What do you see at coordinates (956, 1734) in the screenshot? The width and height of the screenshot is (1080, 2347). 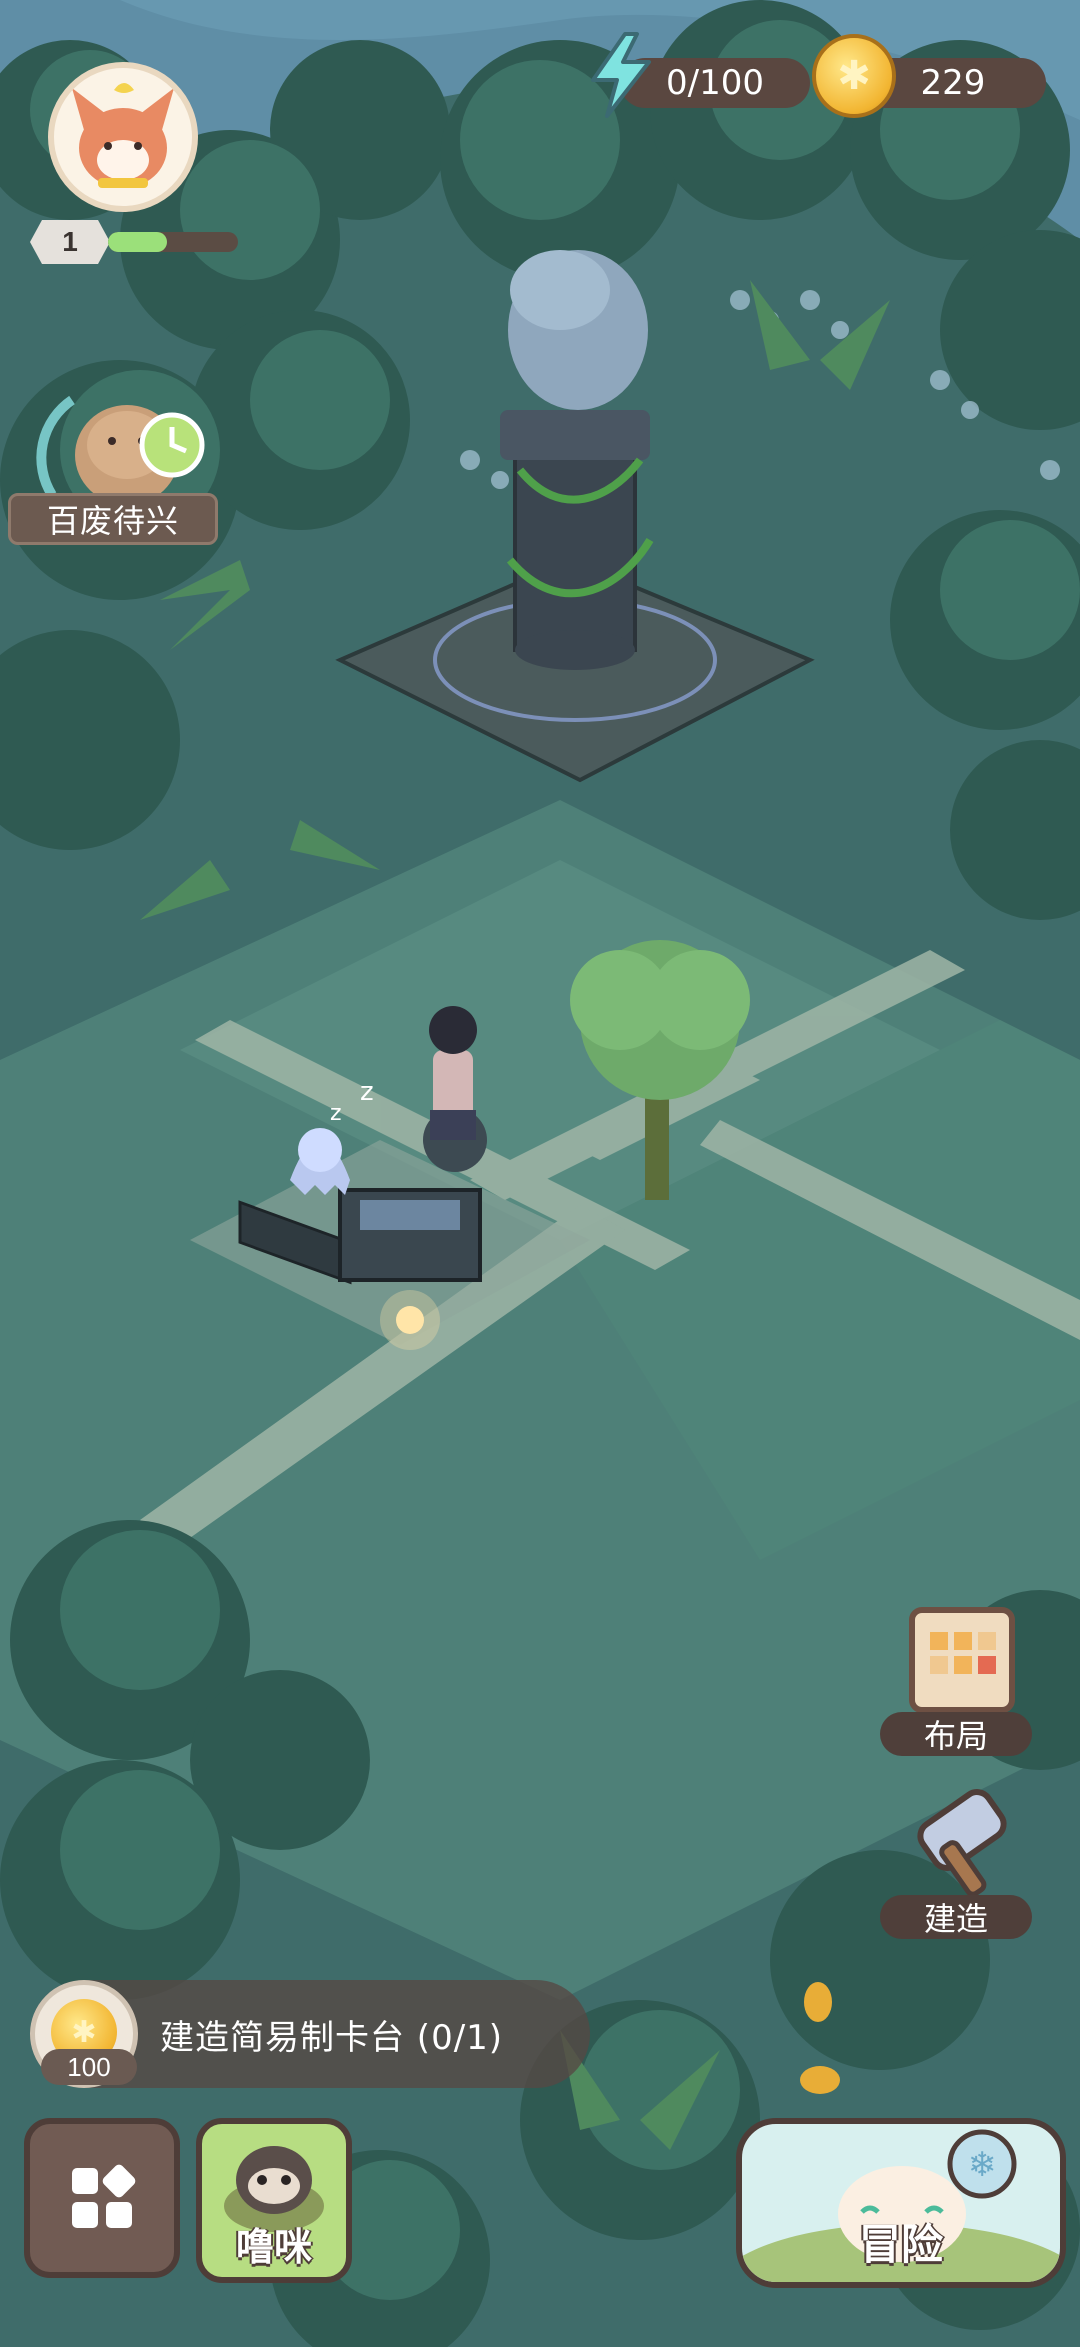 I see `layout-label: 布局` at bounding box center [956, 1734].